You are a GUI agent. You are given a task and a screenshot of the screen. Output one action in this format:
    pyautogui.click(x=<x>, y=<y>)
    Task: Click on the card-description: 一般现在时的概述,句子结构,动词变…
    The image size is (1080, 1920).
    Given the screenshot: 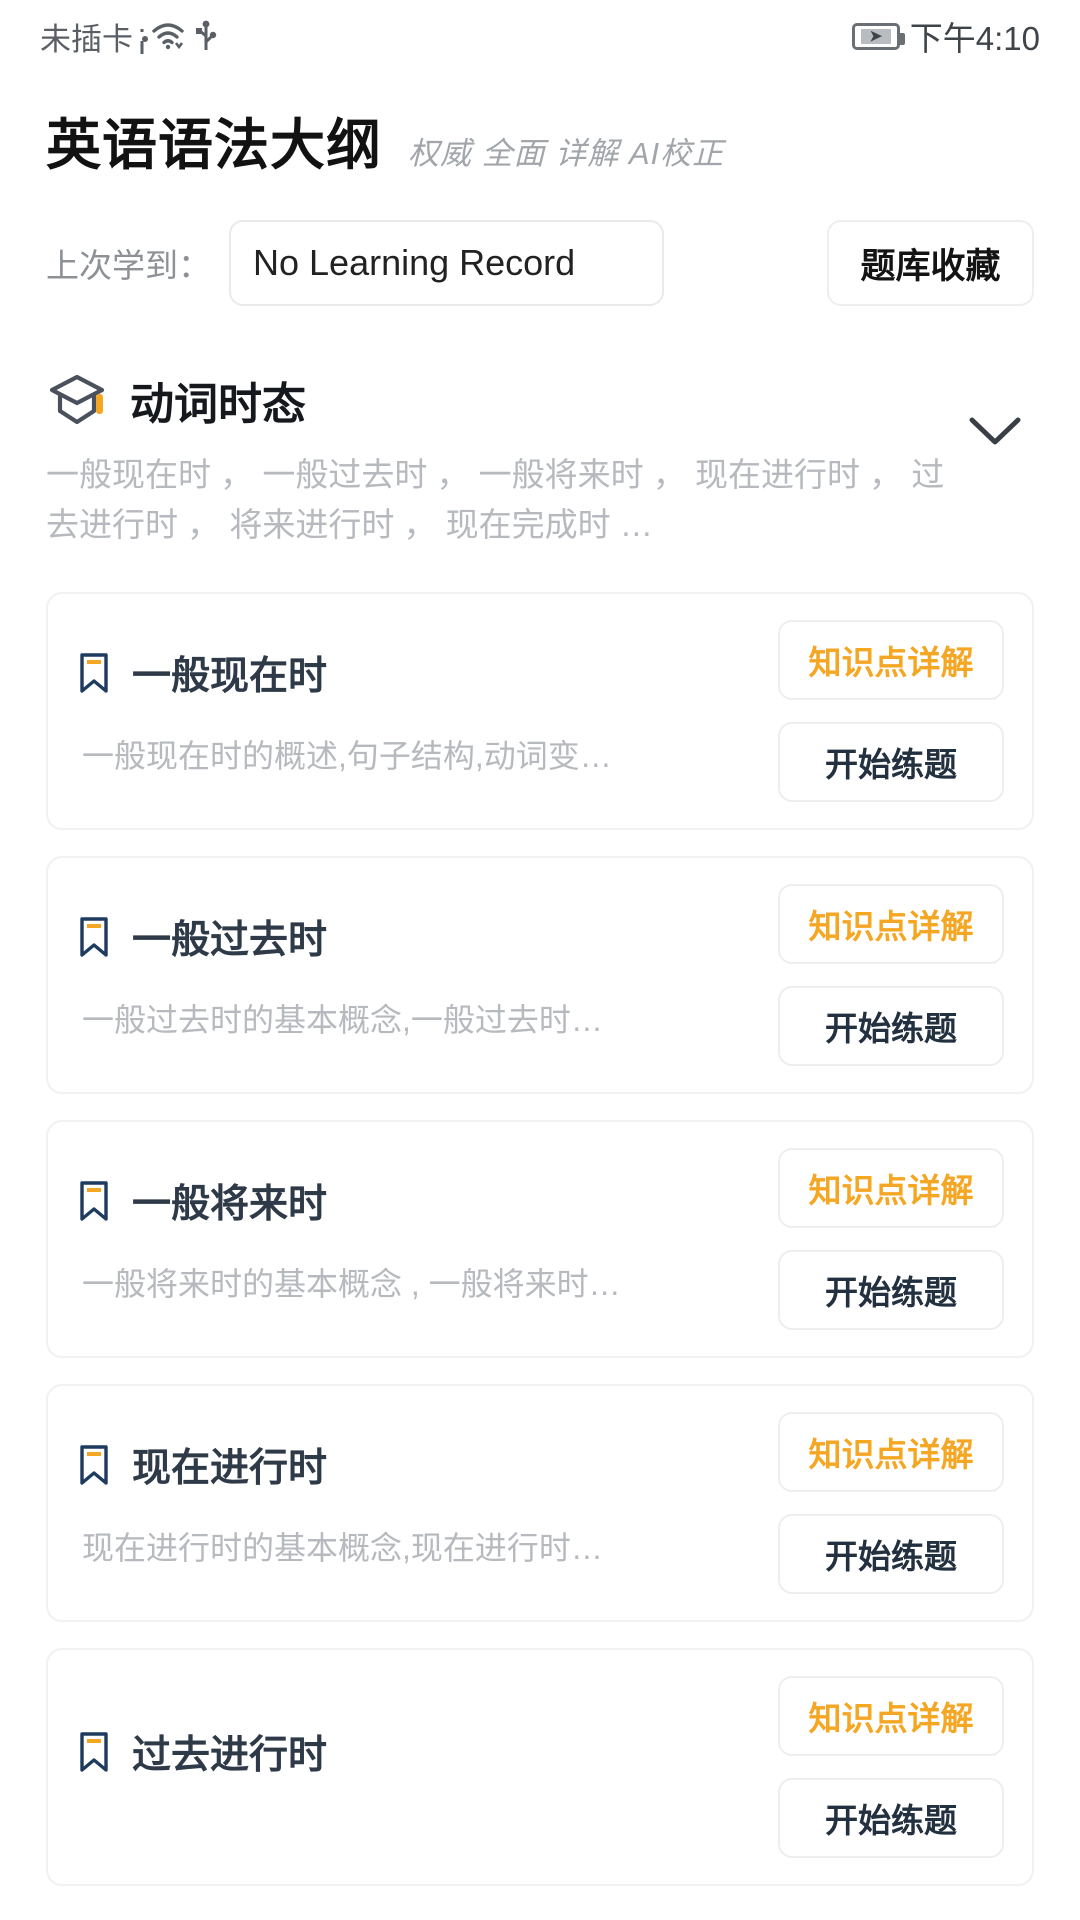 What is the action you would take?
    pyautogui.click(x=347, y=756)
    